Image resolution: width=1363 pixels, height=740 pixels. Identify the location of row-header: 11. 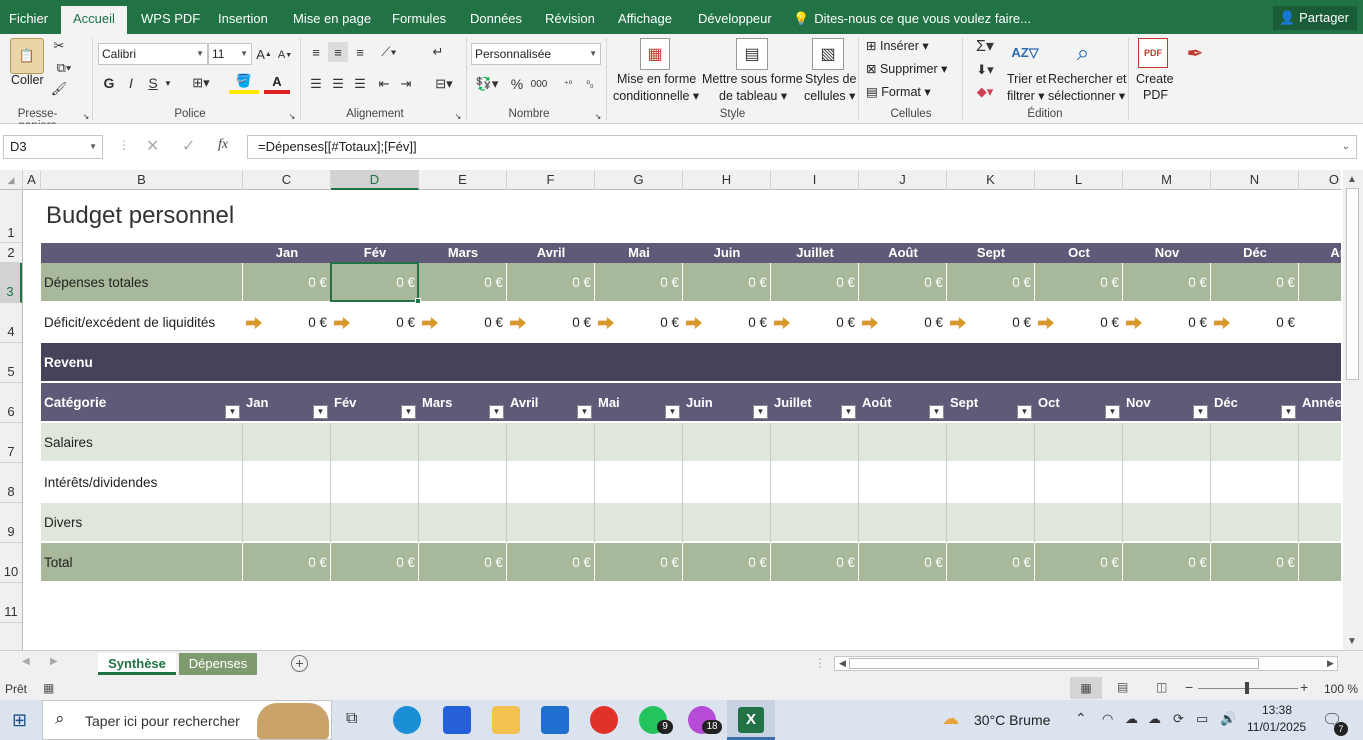
(11, 603).